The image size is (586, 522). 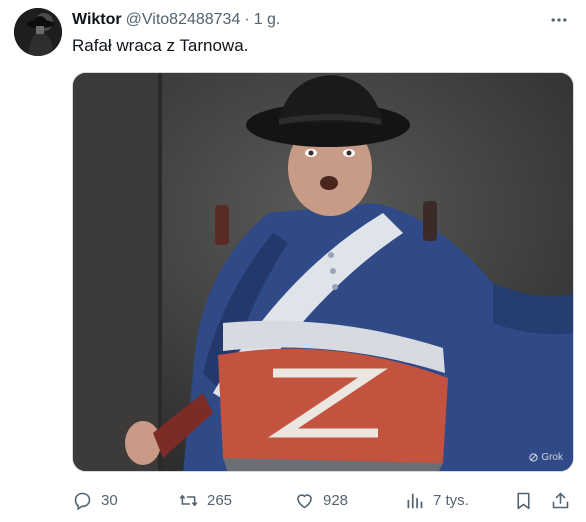 I want to click on bookmark-button, so click(x=523, y=500).